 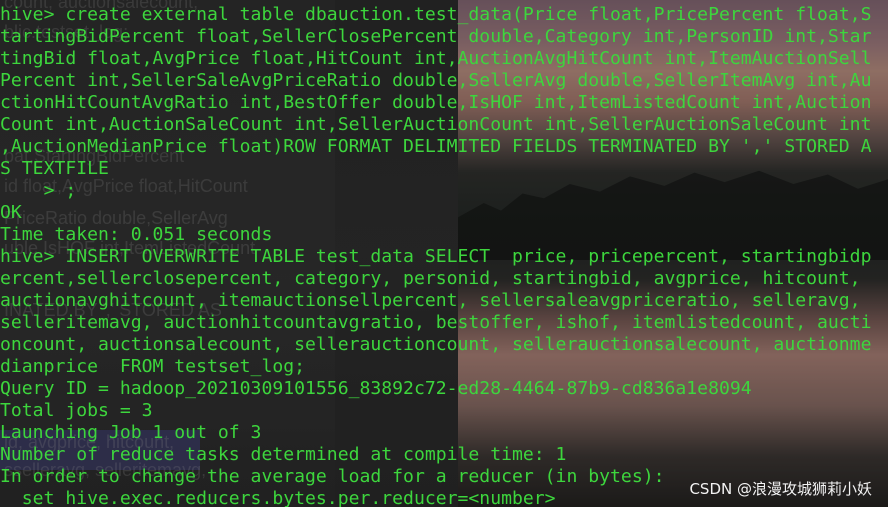 What do you see at coordinates (54, 168) in the screenshot?
I see `terminal-line: S TEXTFILE` at bounding box center [54, 168].